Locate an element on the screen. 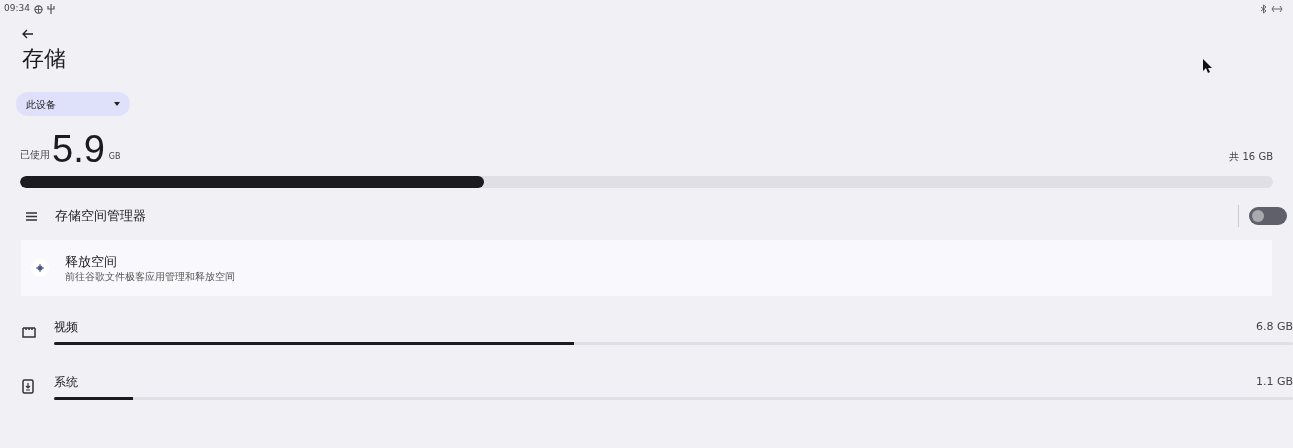 The image size is (1293, 448). bluetooth-icon is located at coordinates (1263, 9).